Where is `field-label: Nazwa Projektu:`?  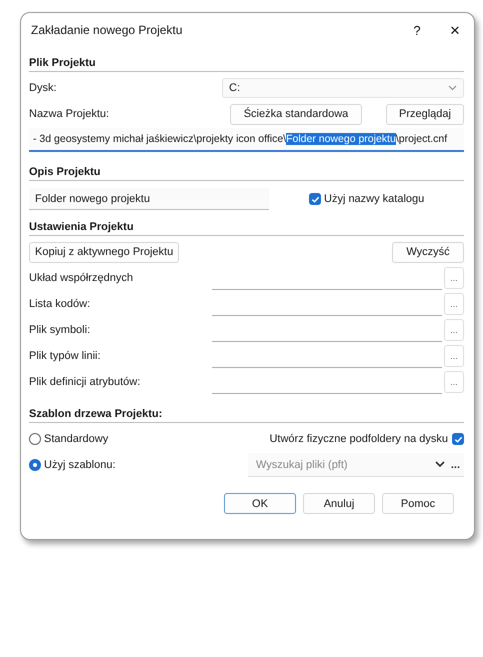 field-label: Nazwa Projektu: is located at coordinates (69, 114).